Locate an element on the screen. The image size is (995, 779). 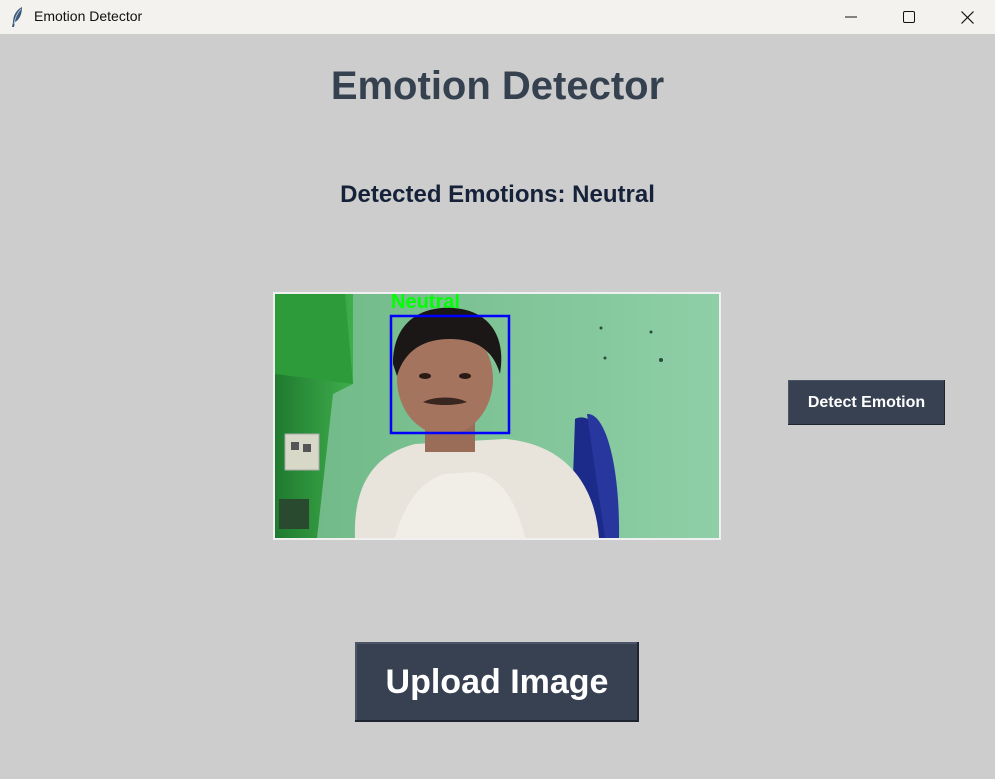
minimize-icon is located at coordinates (851, 17).